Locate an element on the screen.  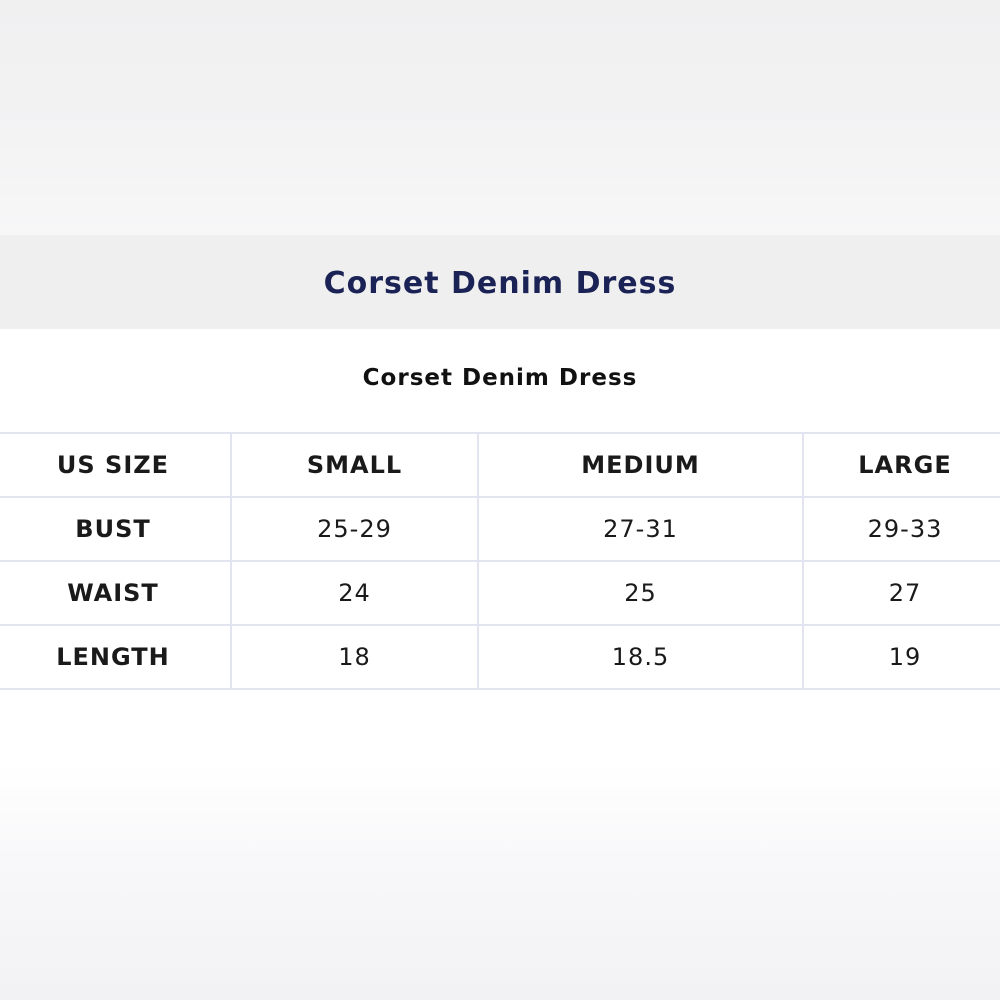
column-header: US SIZE is located at coordinates (116, 465).